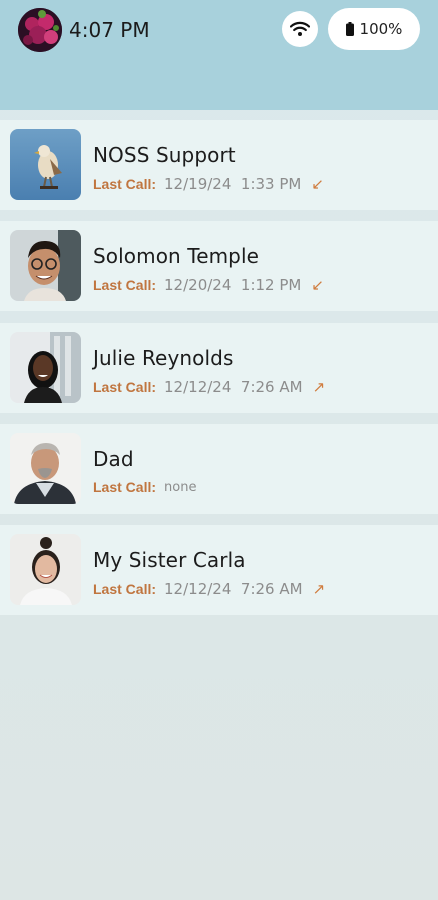 This screenshot has height=900, width=438. What do you see at coordinates (180, 487) in the screenshot?
I see `last-call-value: none` at bounding box center [180, 487].